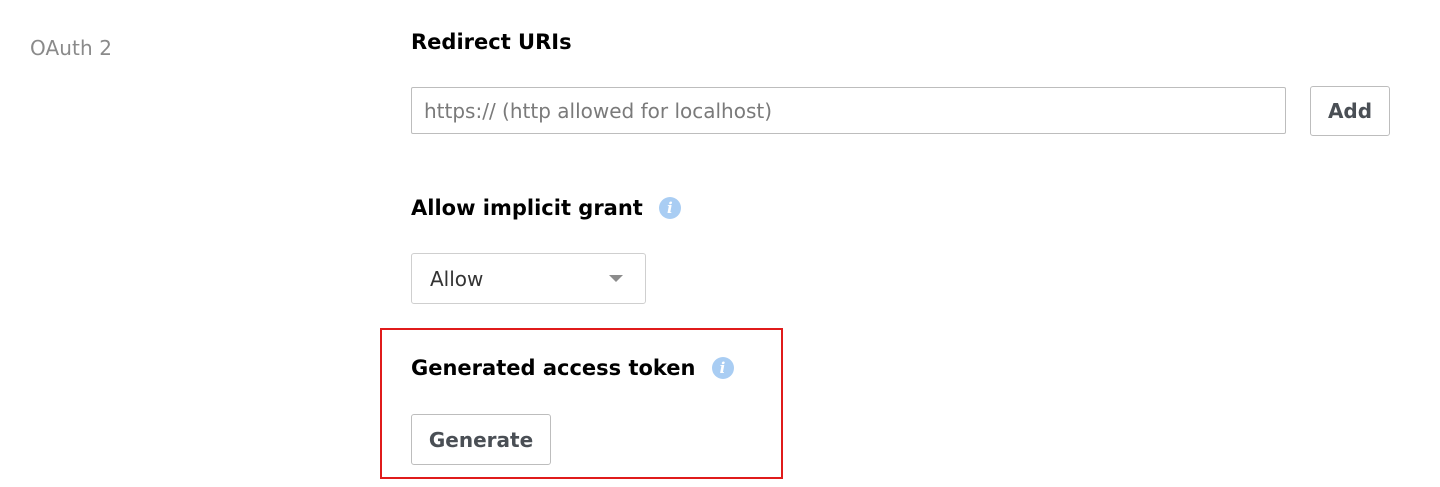 The image size is (1440, 487). I want to click on chevron-down-icon, so click(616, 278).